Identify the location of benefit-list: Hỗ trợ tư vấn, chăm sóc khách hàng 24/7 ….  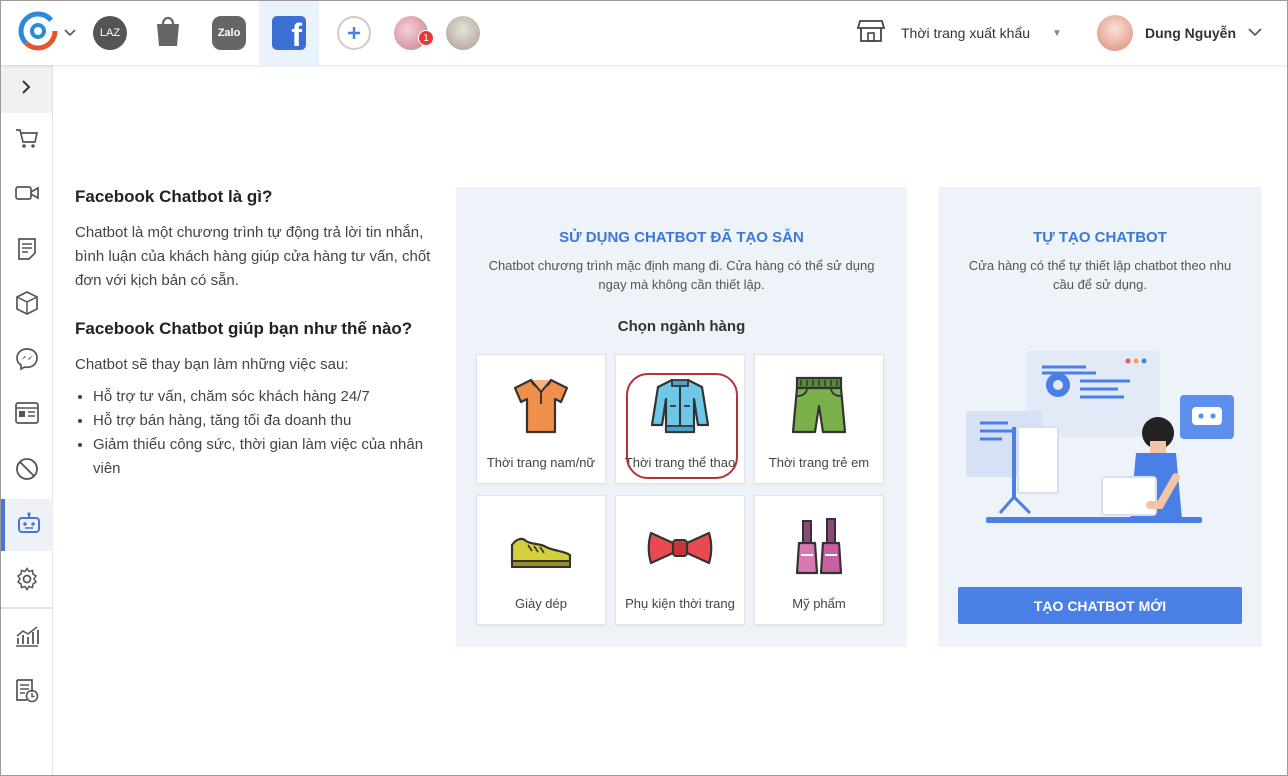
(255, 433).